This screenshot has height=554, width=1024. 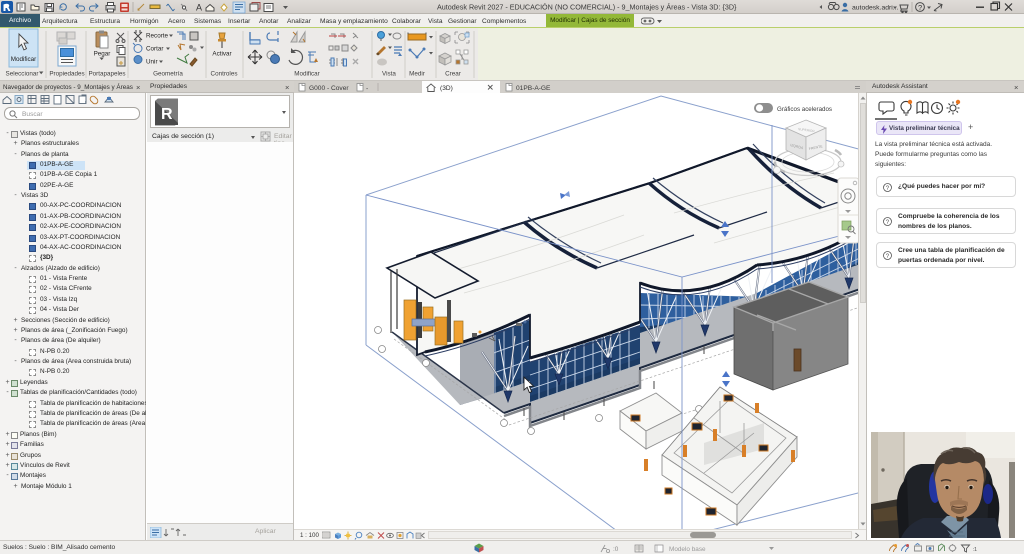 What do you see at coordinates (199, 8) in the screenshot?
I see `svg-text: A` at bounding box center [199, 8].